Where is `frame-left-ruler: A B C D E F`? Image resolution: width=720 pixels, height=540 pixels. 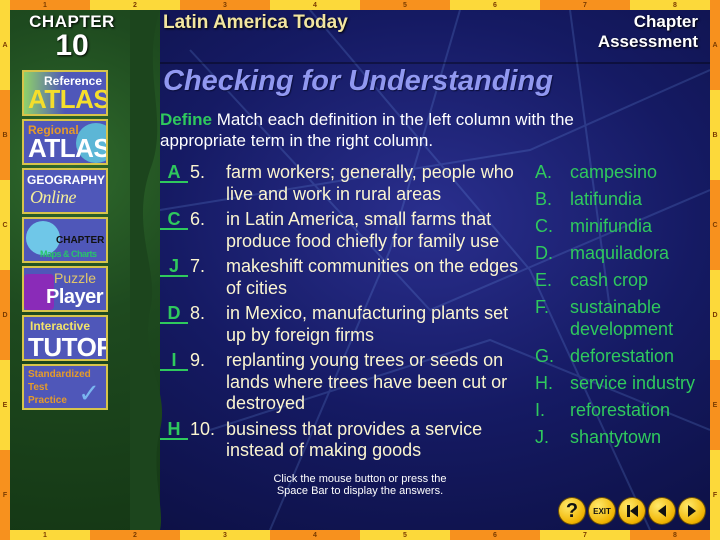 frame-left-ruler: A B C D E F is located at coordinates (5, 270).